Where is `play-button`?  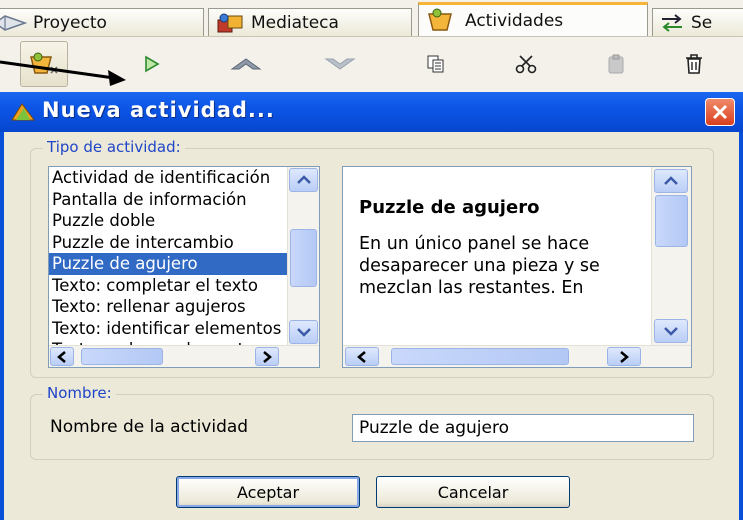
play-button is located at coordinates (152, 64).